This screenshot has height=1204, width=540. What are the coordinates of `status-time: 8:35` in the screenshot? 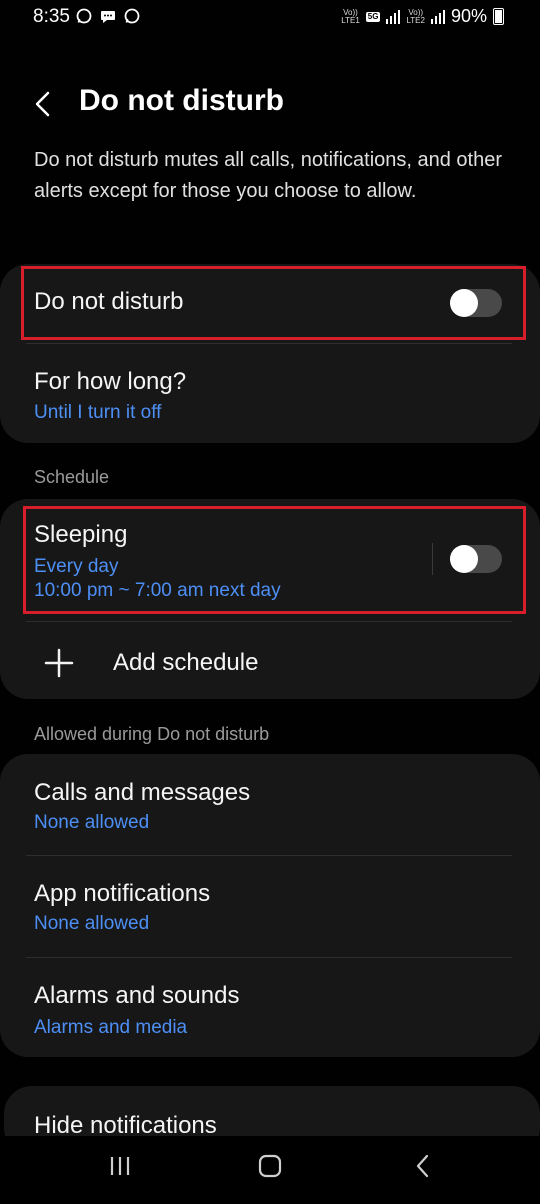 It's located at (51, 16).